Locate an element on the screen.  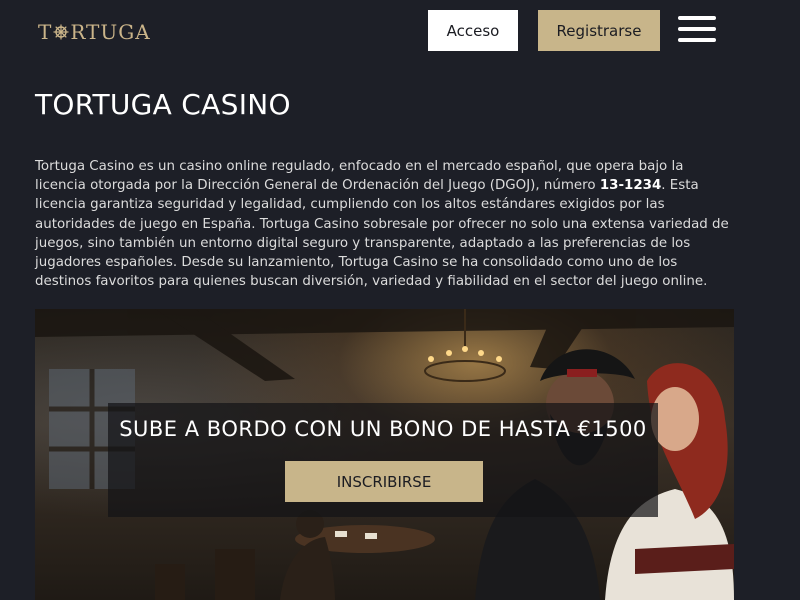
promo-title: SUBE A BORDO CON UN BONO DE HASTA €1500 is located at coordinates (383, 429).